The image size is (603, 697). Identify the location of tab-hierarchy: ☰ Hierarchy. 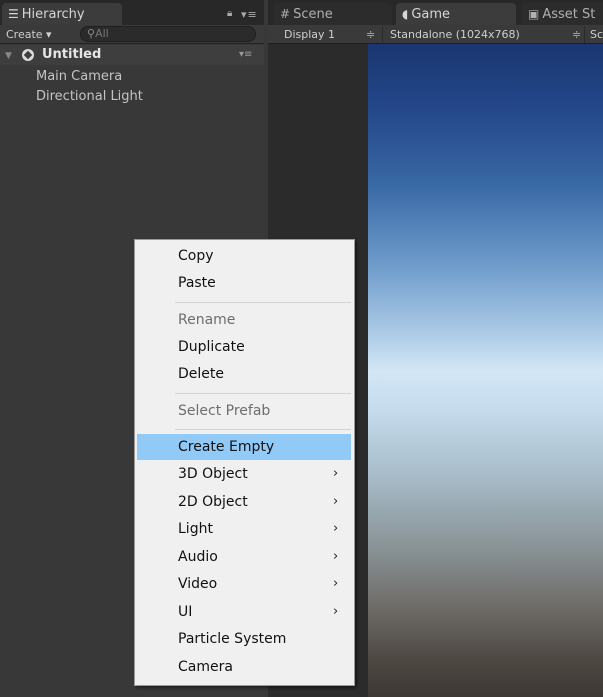
(62, 14).